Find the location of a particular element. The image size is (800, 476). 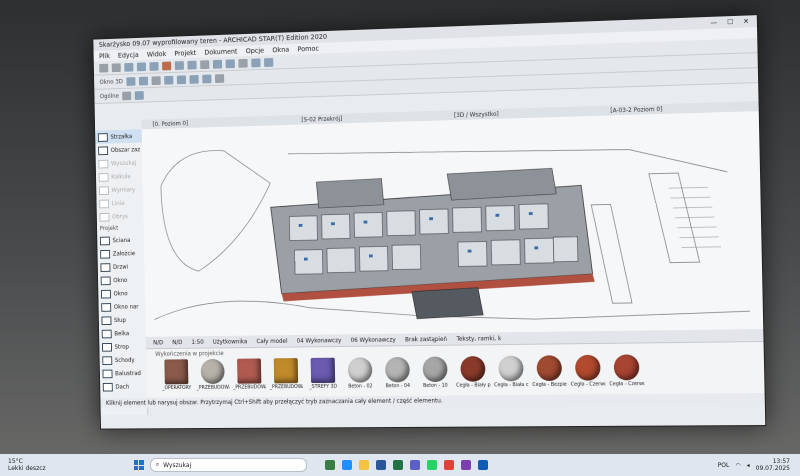

tool-window: Okno is located at coordinates (121, 293).